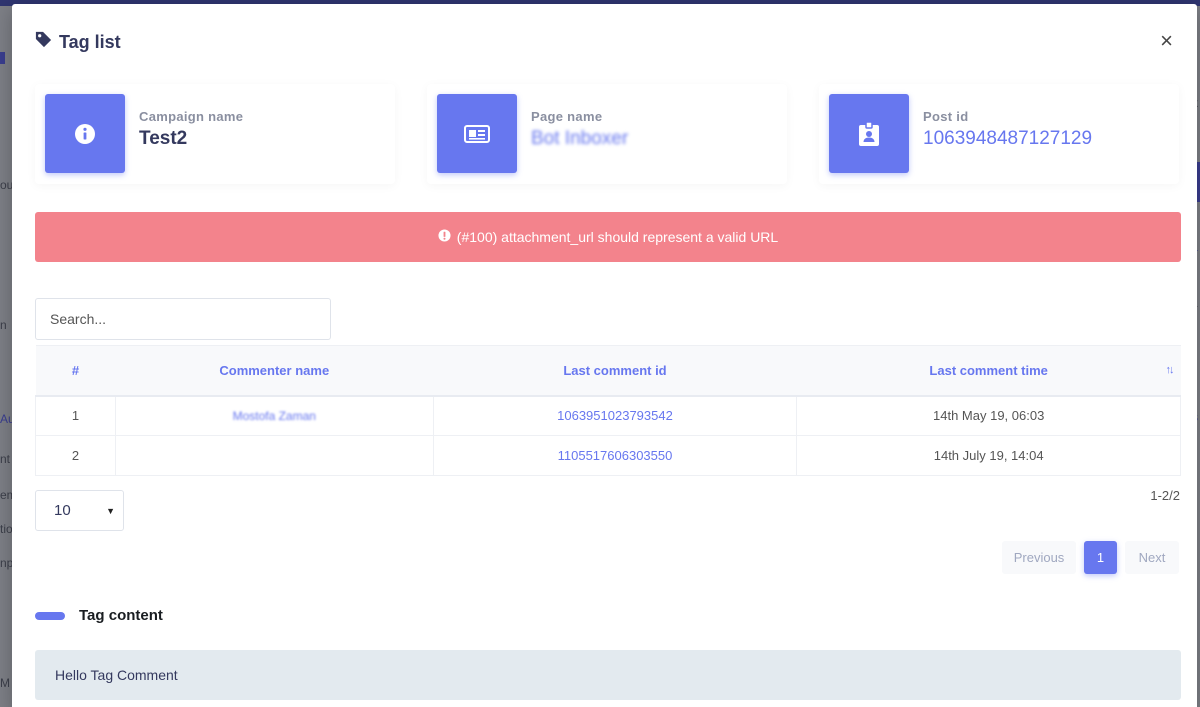 This screenshot has height=707, width=1200. What do you see at coordinates (116, 675) in the screenshot?
I see `tag-content-text: Hello Tag Comment` at bounding box center [116, 675].